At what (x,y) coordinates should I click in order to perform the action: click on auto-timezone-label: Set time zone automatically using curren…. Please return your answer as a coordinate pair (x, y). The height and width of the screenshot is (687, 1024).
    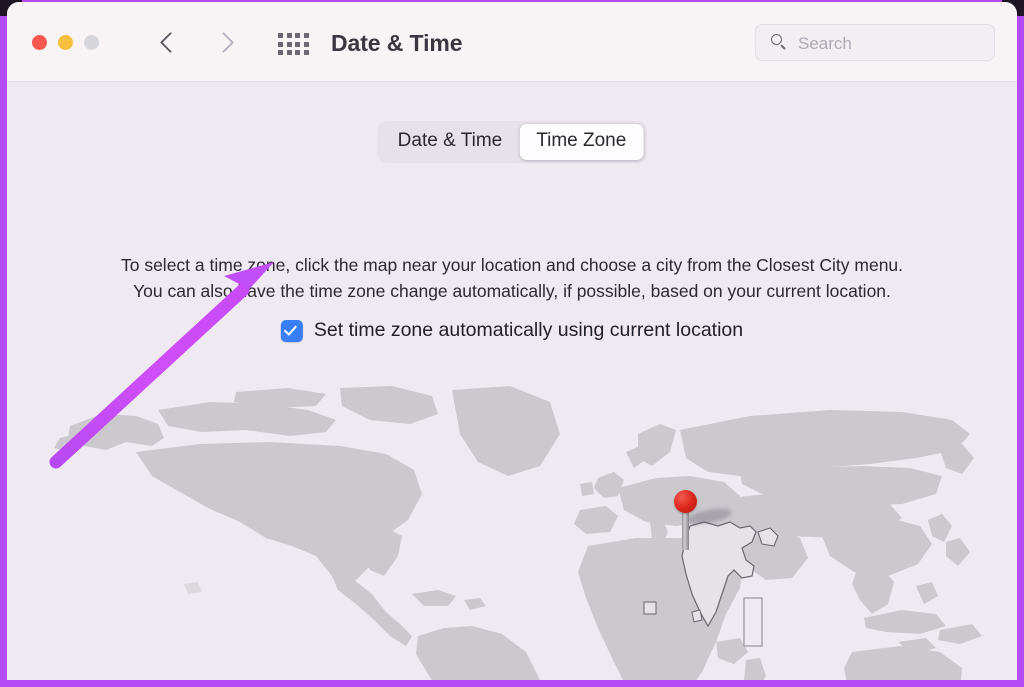
    Looking at the image, I should click on (528, 330).